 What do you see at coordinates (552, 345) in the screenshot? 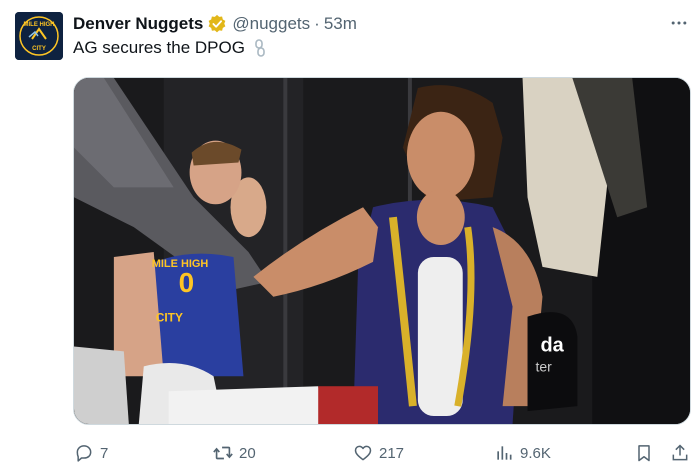
I see `background-sign: da` at bounding box center [552, 345].